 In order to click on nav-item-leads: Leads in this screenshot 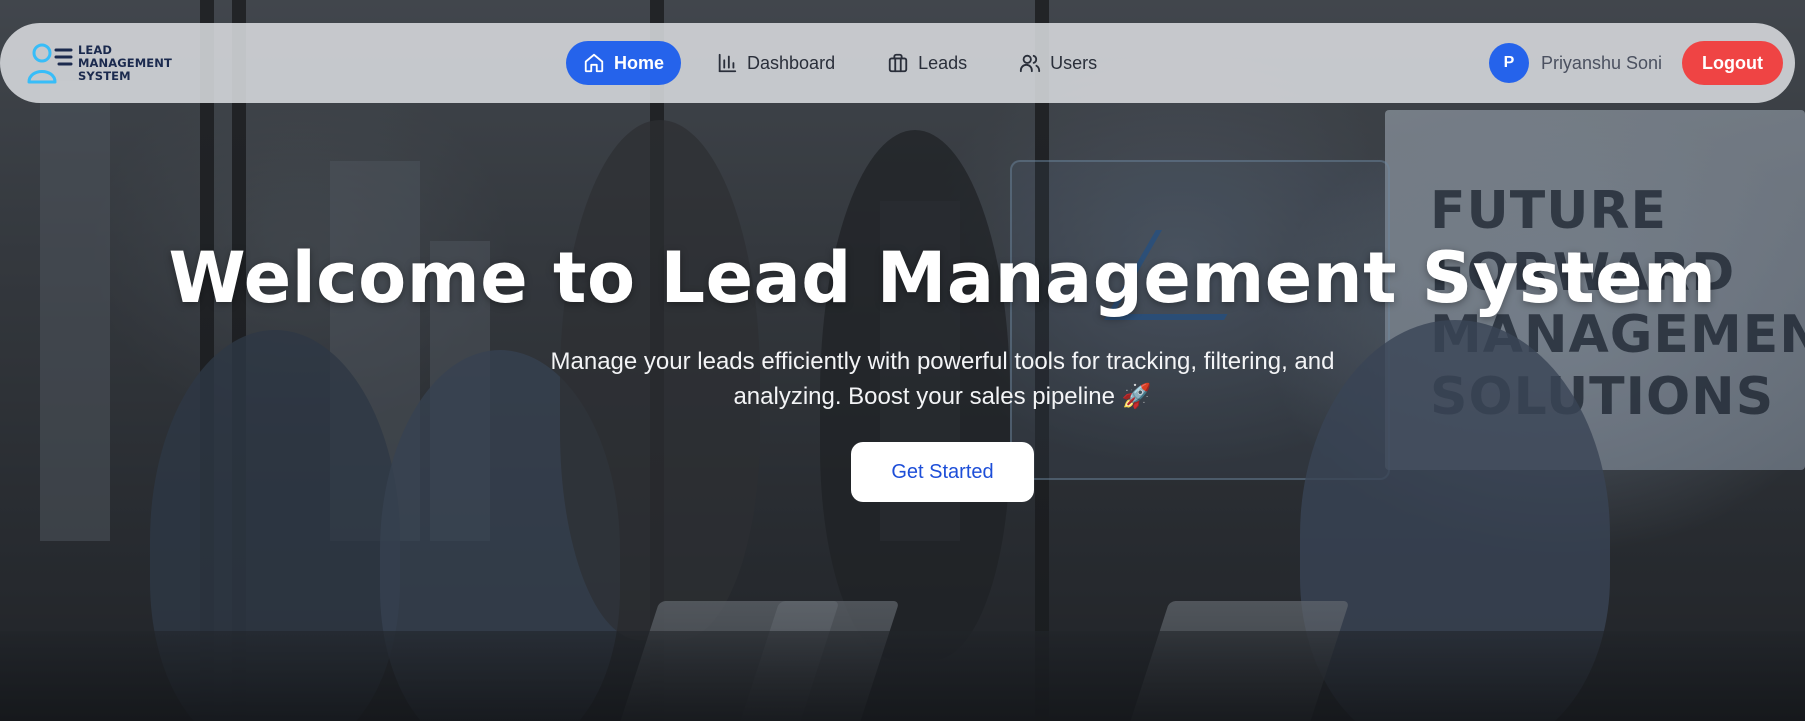, I will do `click(927, 63)`.